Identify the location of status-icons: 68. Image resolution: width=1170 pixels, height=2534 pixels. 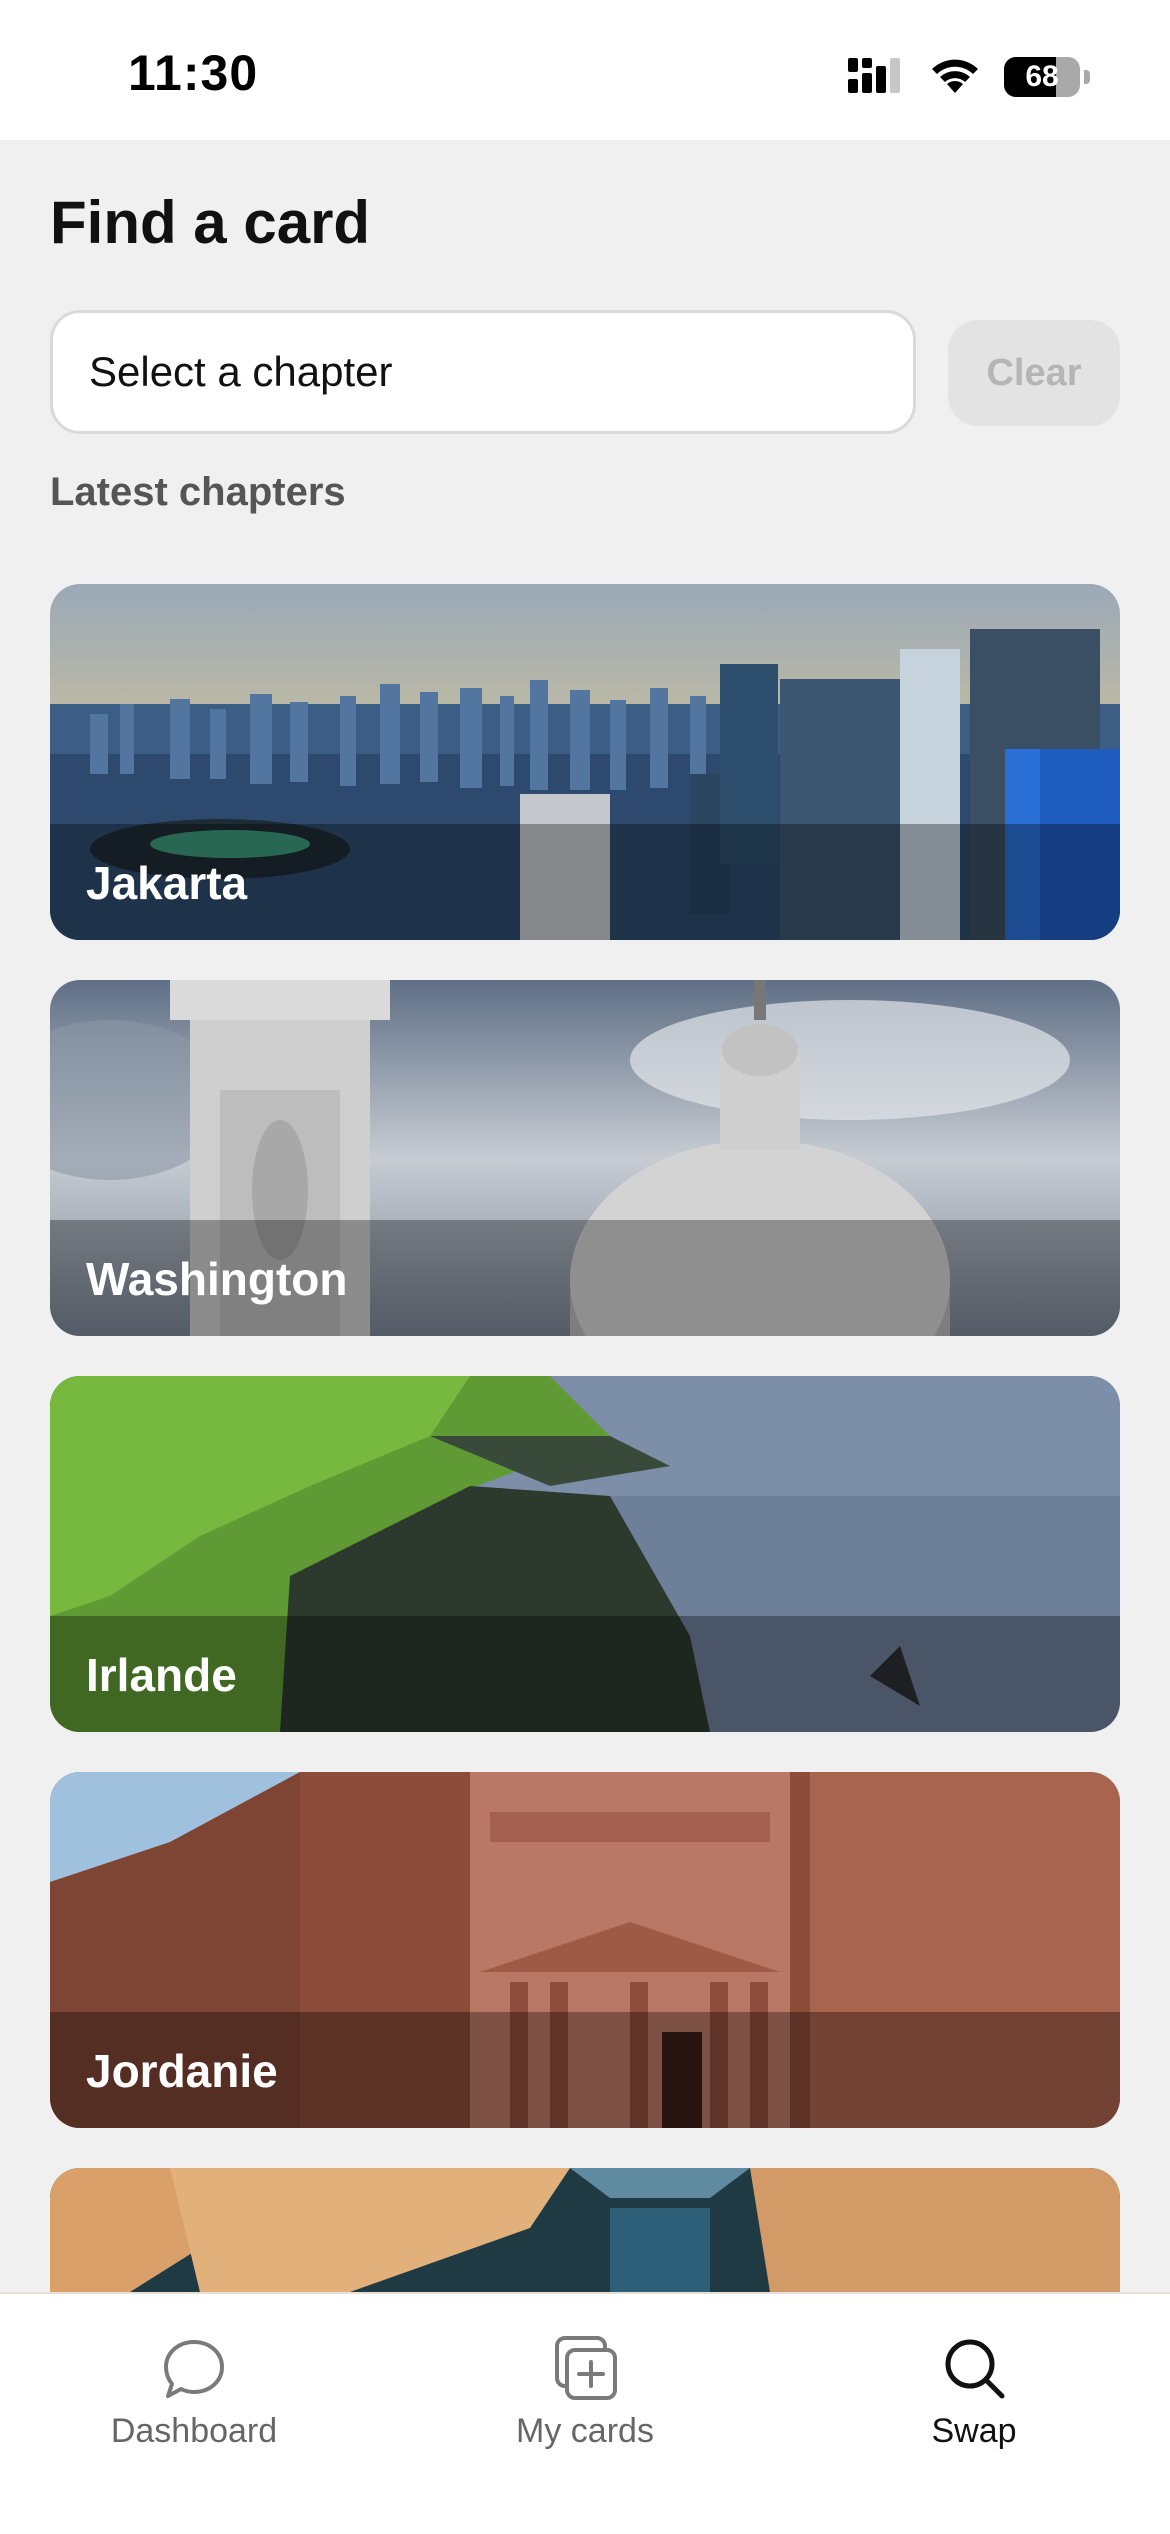
(968, 77).